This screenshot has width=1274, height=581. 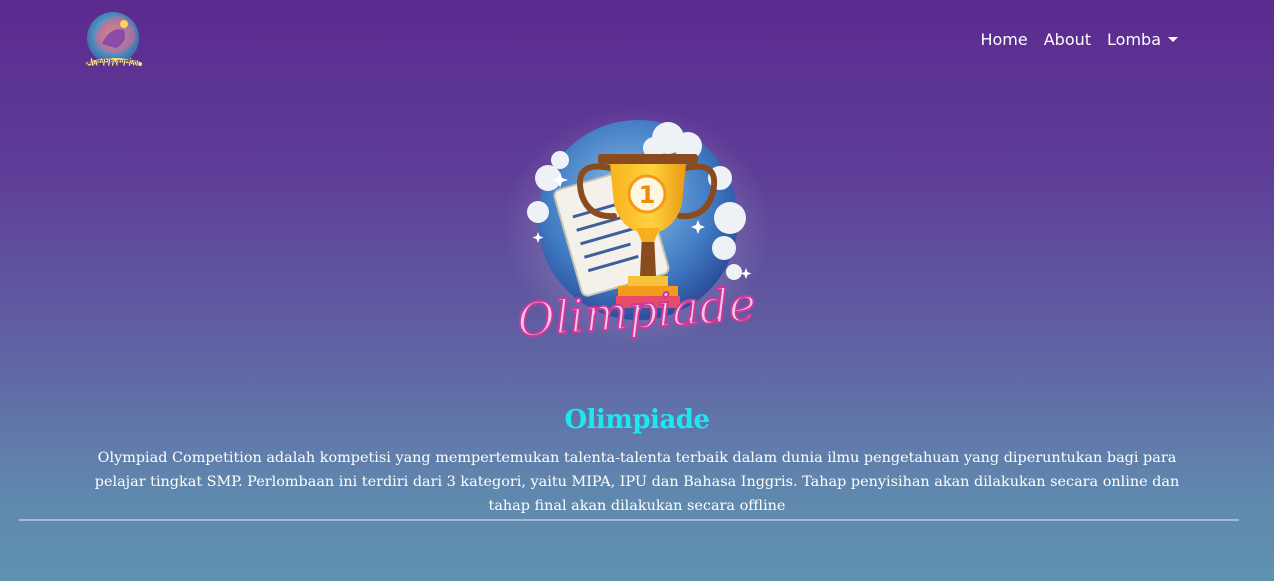 I want to click on logo-lettering: Aetheria, so click(x=113, y=62).